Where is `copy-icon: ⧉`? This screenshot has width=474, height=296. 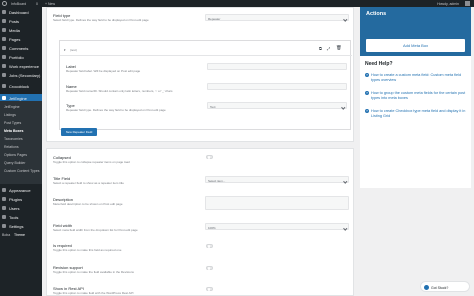 copy-icon: ⧉ is located at coordinates (320, 48).